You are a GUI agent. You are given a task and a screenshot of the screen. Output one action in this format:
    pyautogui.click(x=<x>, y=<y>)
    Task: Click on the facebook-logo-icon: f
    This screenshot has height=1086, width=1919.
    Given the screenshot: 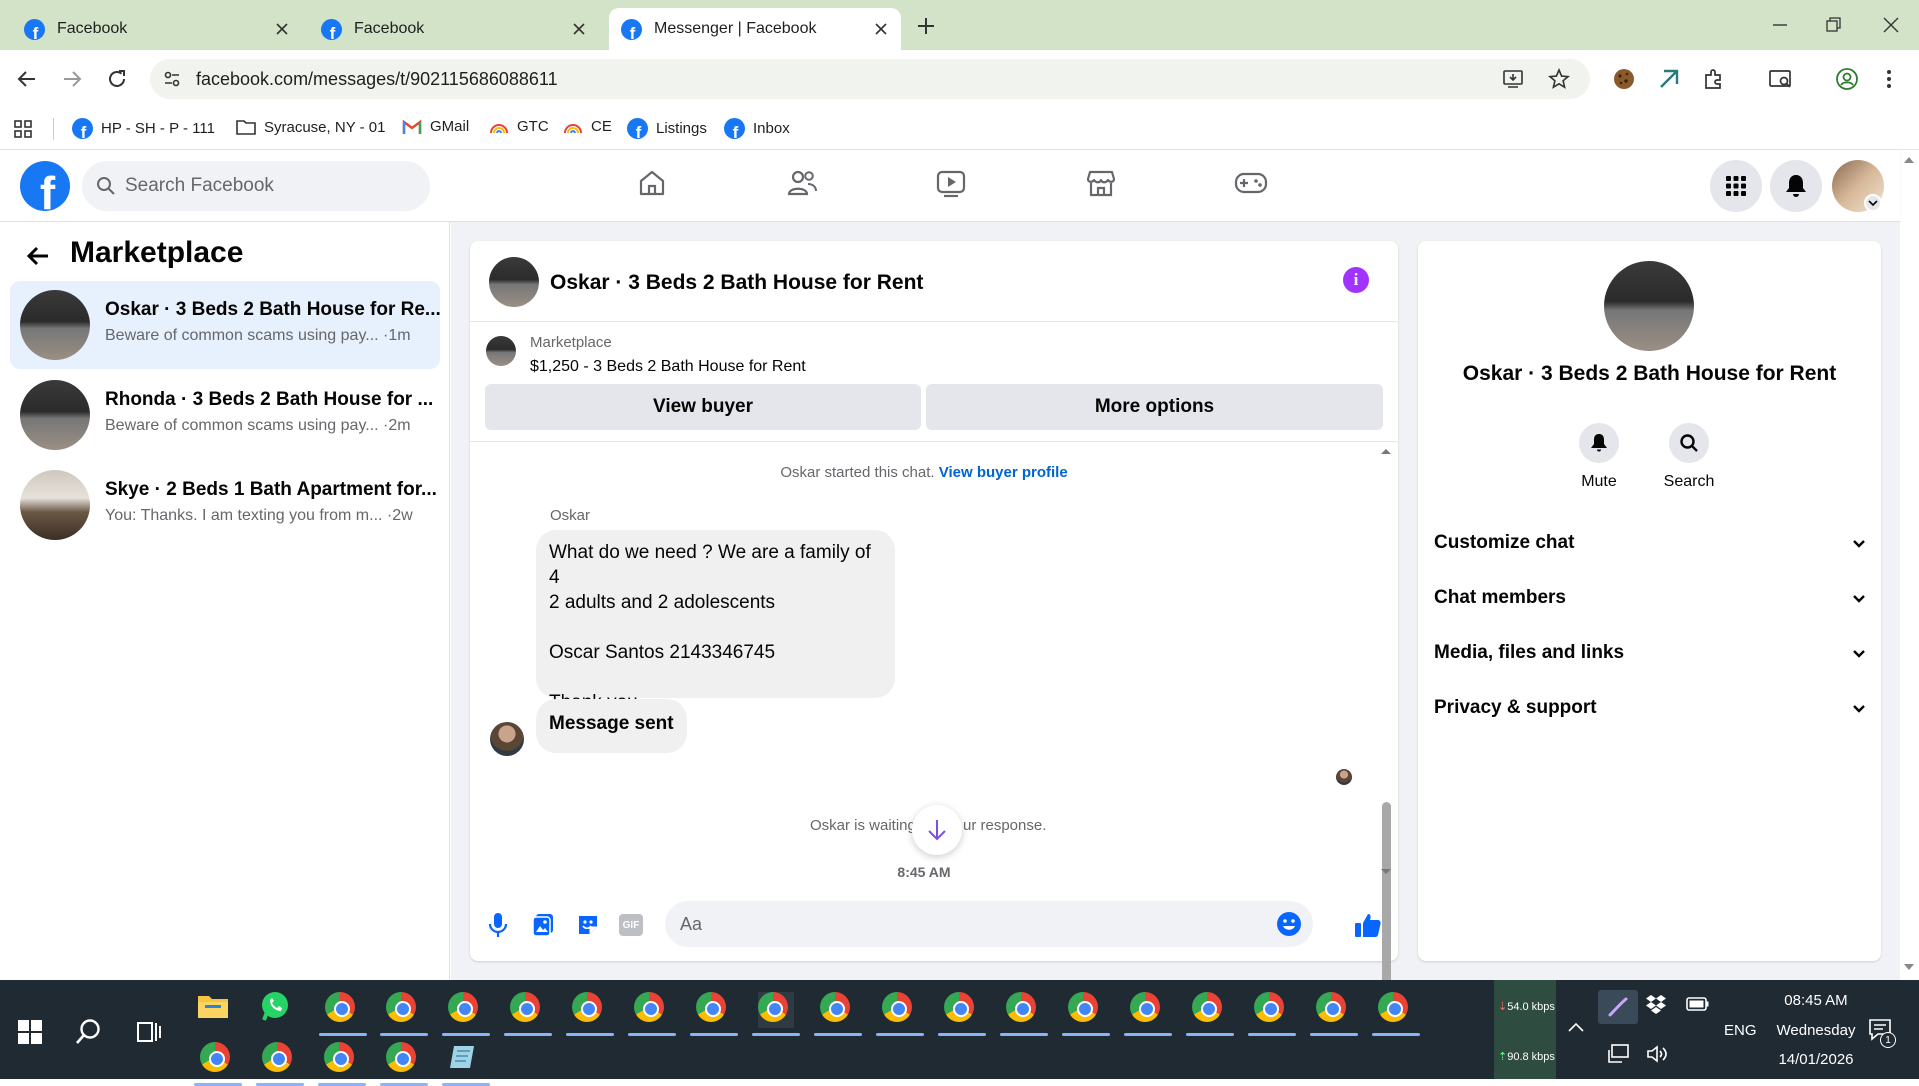 What is the action you would take?
    pyautogui.click(x=45, y=186)
    